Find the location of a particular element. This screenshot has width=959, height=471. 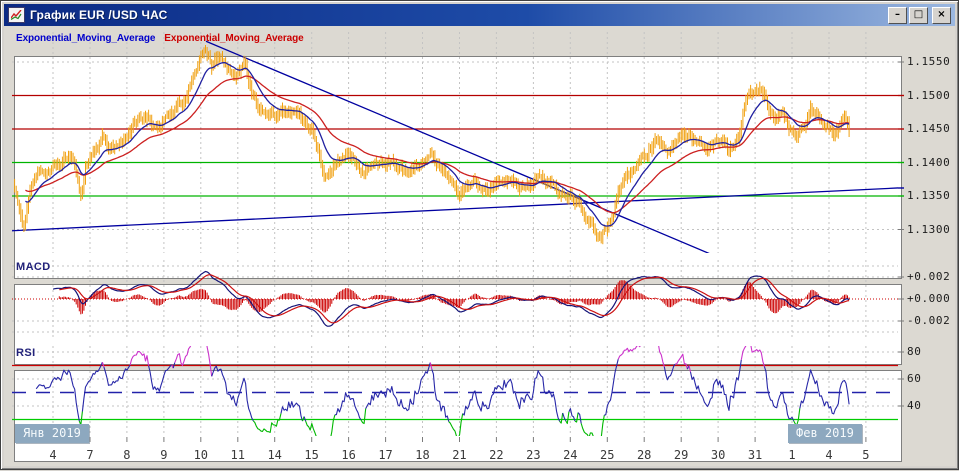

macd-axis-tick: +0.002 is located at coordinates (928, 276).